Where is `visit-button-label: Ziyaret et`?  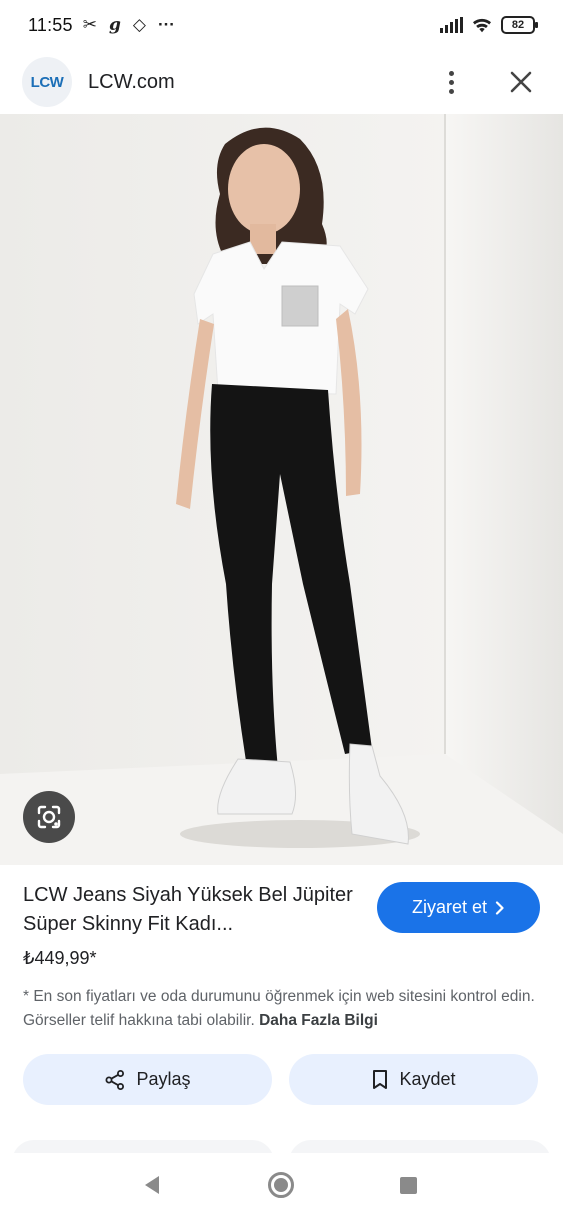 visit-button-label: Ziyaret et is located at coordinates (449, 907).